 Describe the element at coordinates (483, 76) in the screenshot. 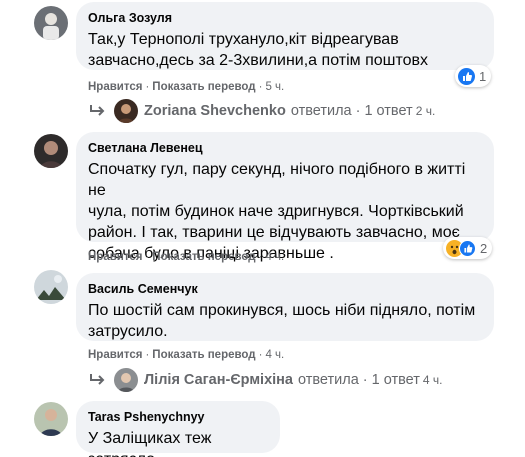

I see `reaction-count: 1` at that location.